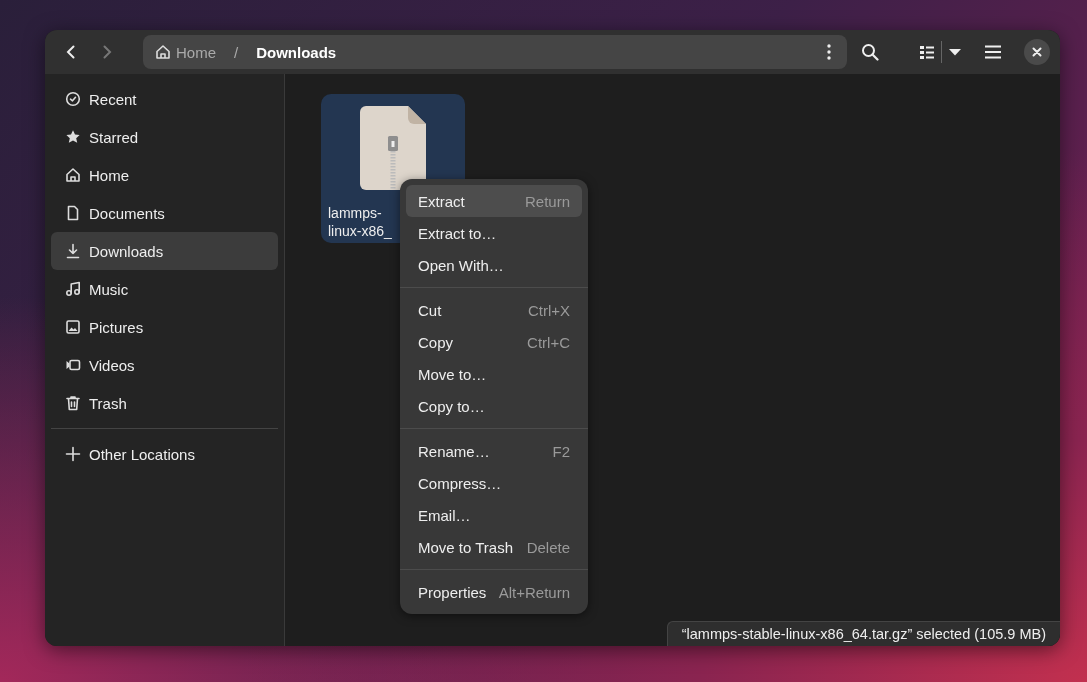 The height and width of the screenshot is (682, 1087). I want to click on caret-down-icon, so click(955, 52).